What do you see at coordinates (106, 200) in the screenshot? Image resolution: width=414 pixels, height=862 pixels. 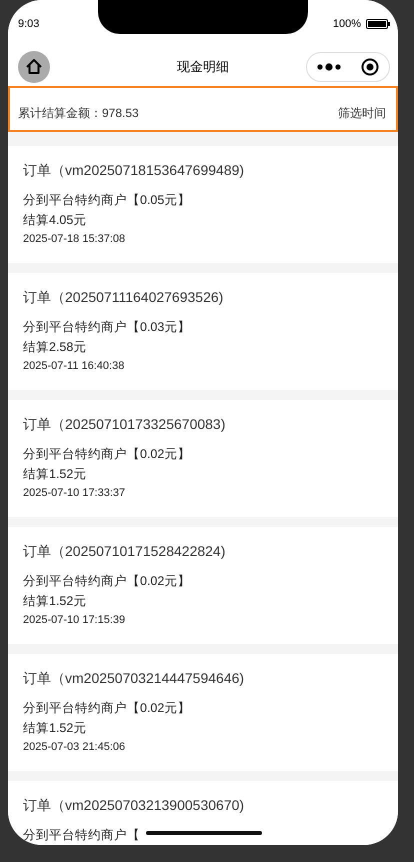 I see `merchant-share: 分到平台特约商户【0.05元】` at bounding box center [106, 200].